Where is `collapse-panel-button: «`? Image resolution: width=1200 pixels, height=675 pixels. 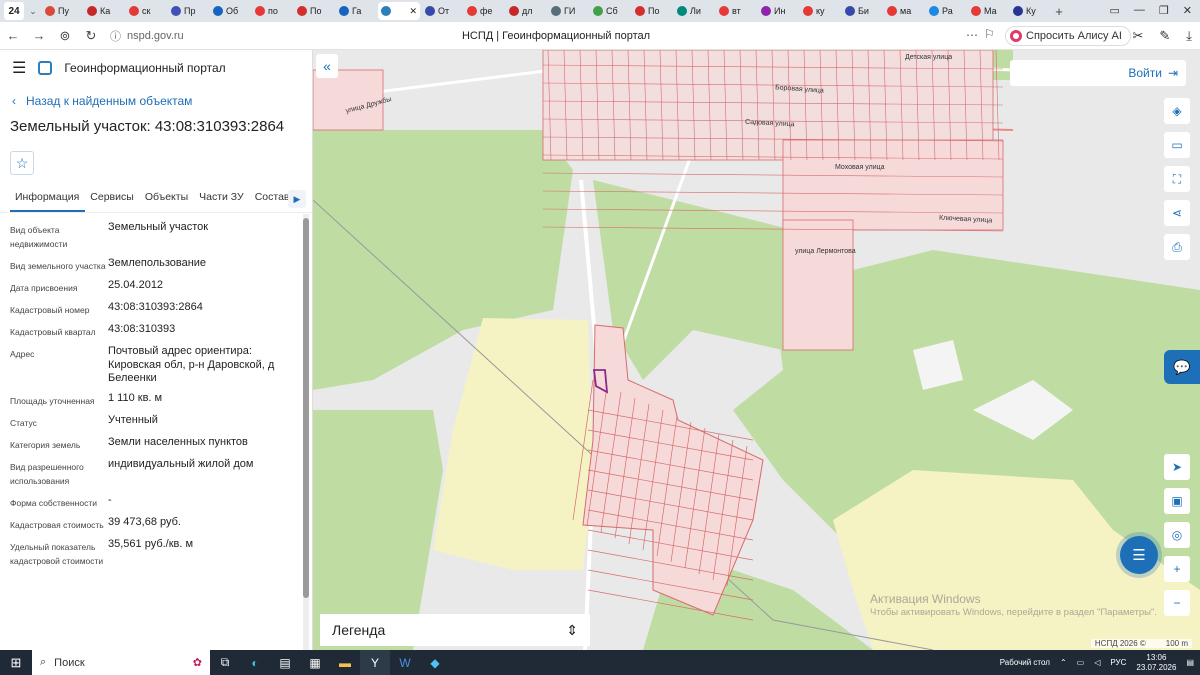 collapse-panel-button: « is located at coordinates (327, 66).